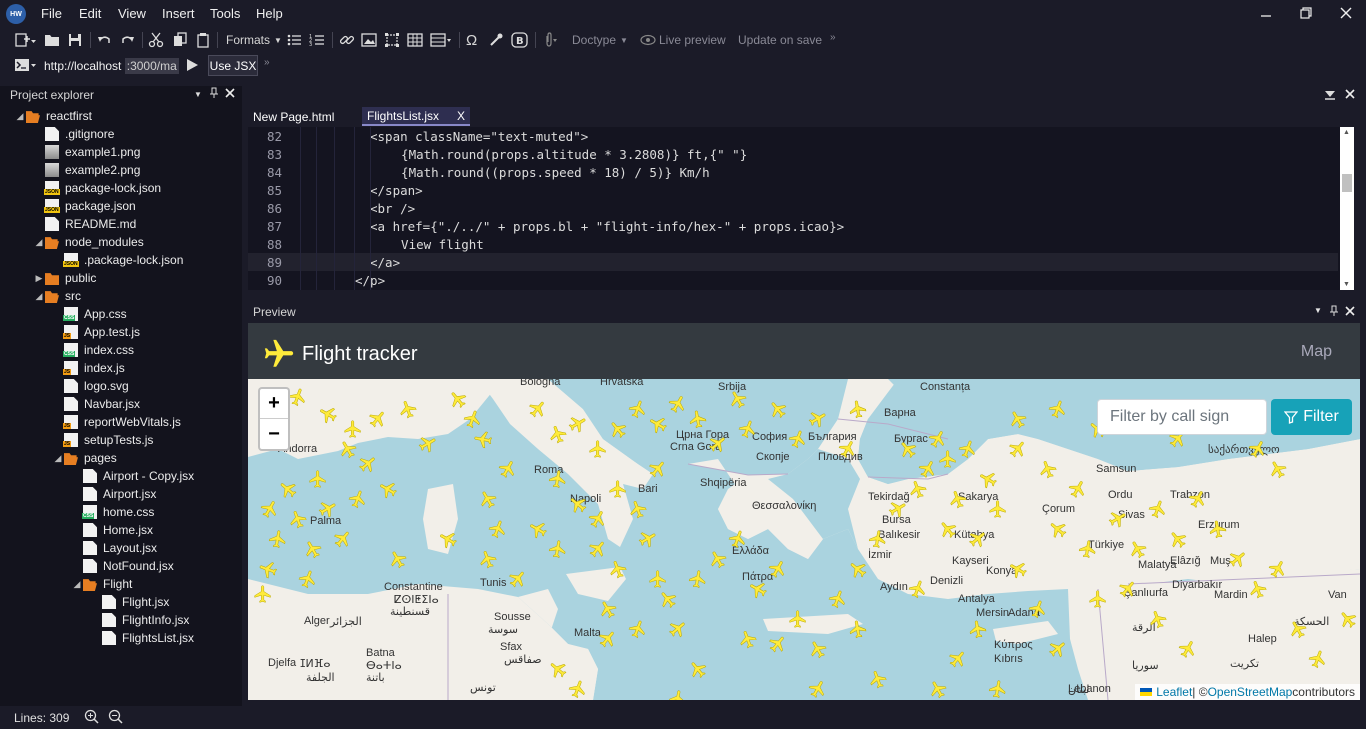 This screenshot has height=729, width=1366. Describe the element at coordinates (92, 717) in the screenshot. I see `zoom-in-icon` at that location.